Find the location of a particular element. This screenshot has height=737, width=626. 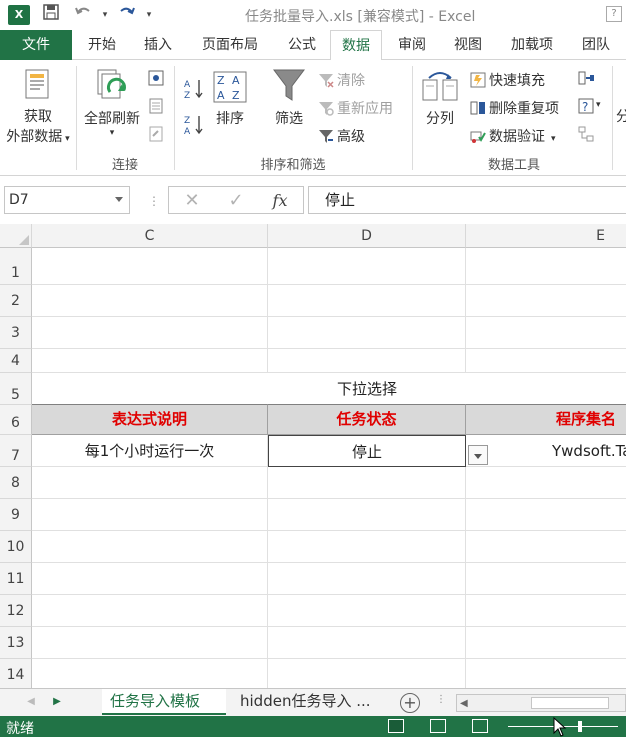

cell-d7-selected: 停止 is located at coordinates (367, 451).